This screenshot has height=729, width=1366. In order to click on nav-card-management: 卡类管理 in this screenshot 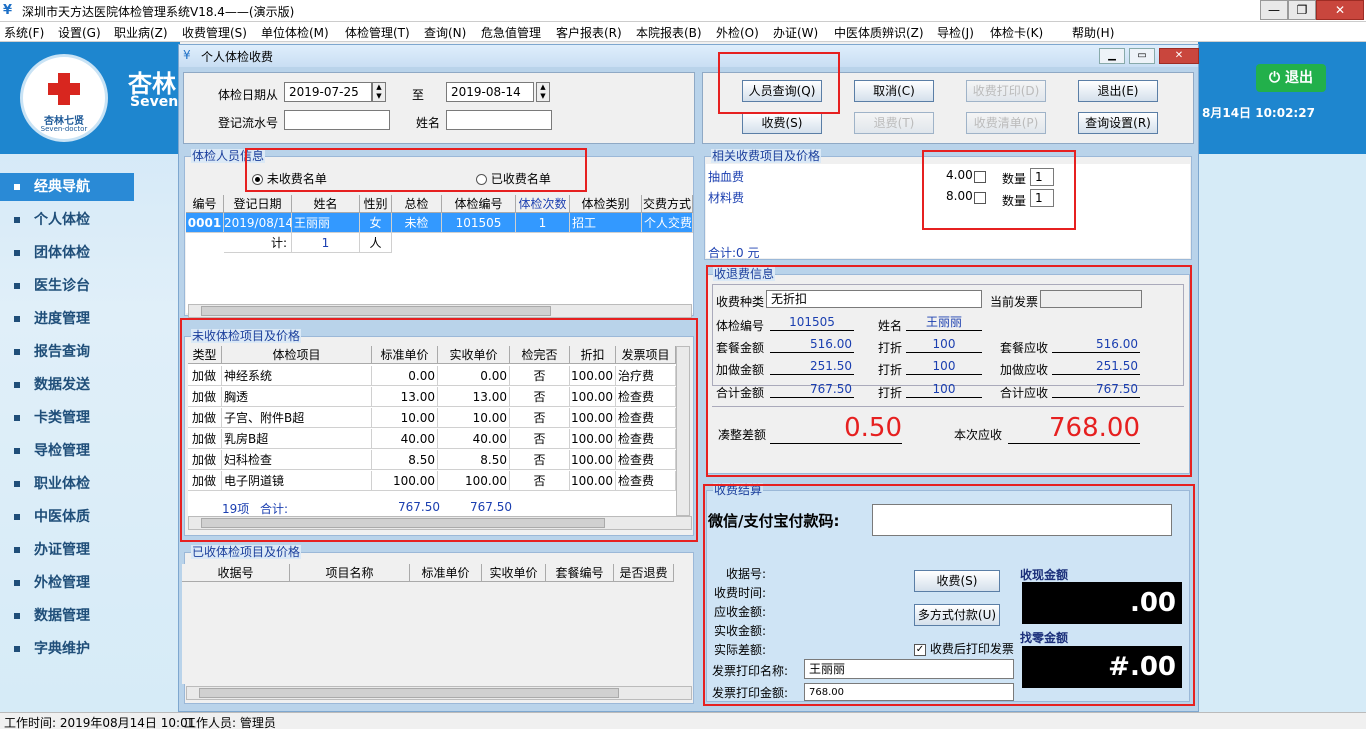, I will do `click(67, 418)`.